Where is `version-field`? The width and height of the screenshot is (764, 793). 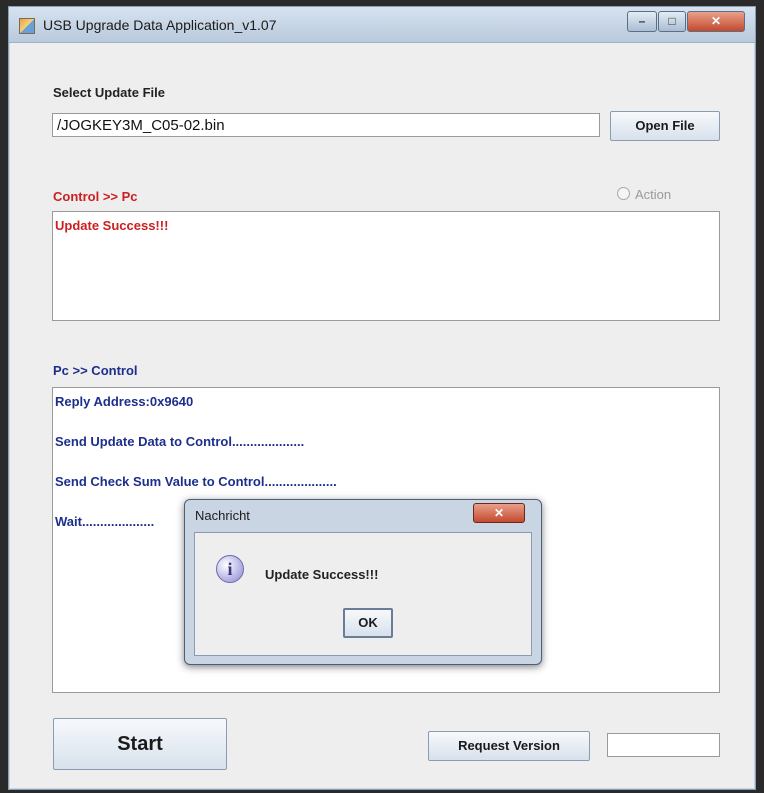
version-field is located at coordinates (663, 745).